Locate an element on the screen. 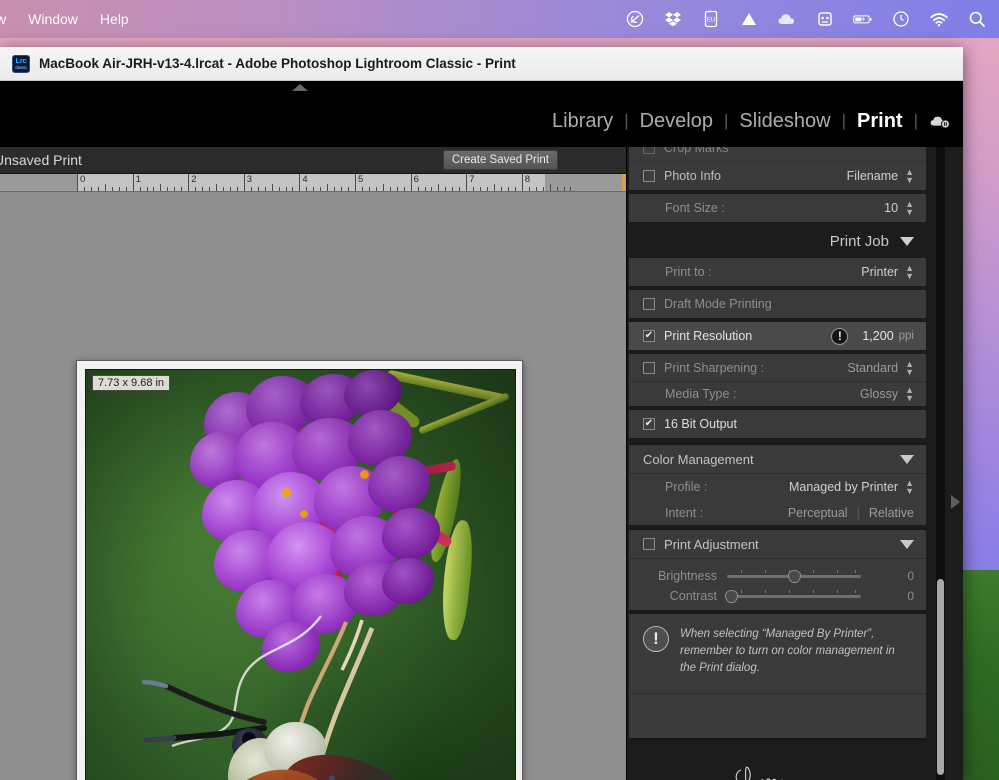 The width and height of the screenshot is (999, 780). time-machine-icon is located at coordinates (901, 19).